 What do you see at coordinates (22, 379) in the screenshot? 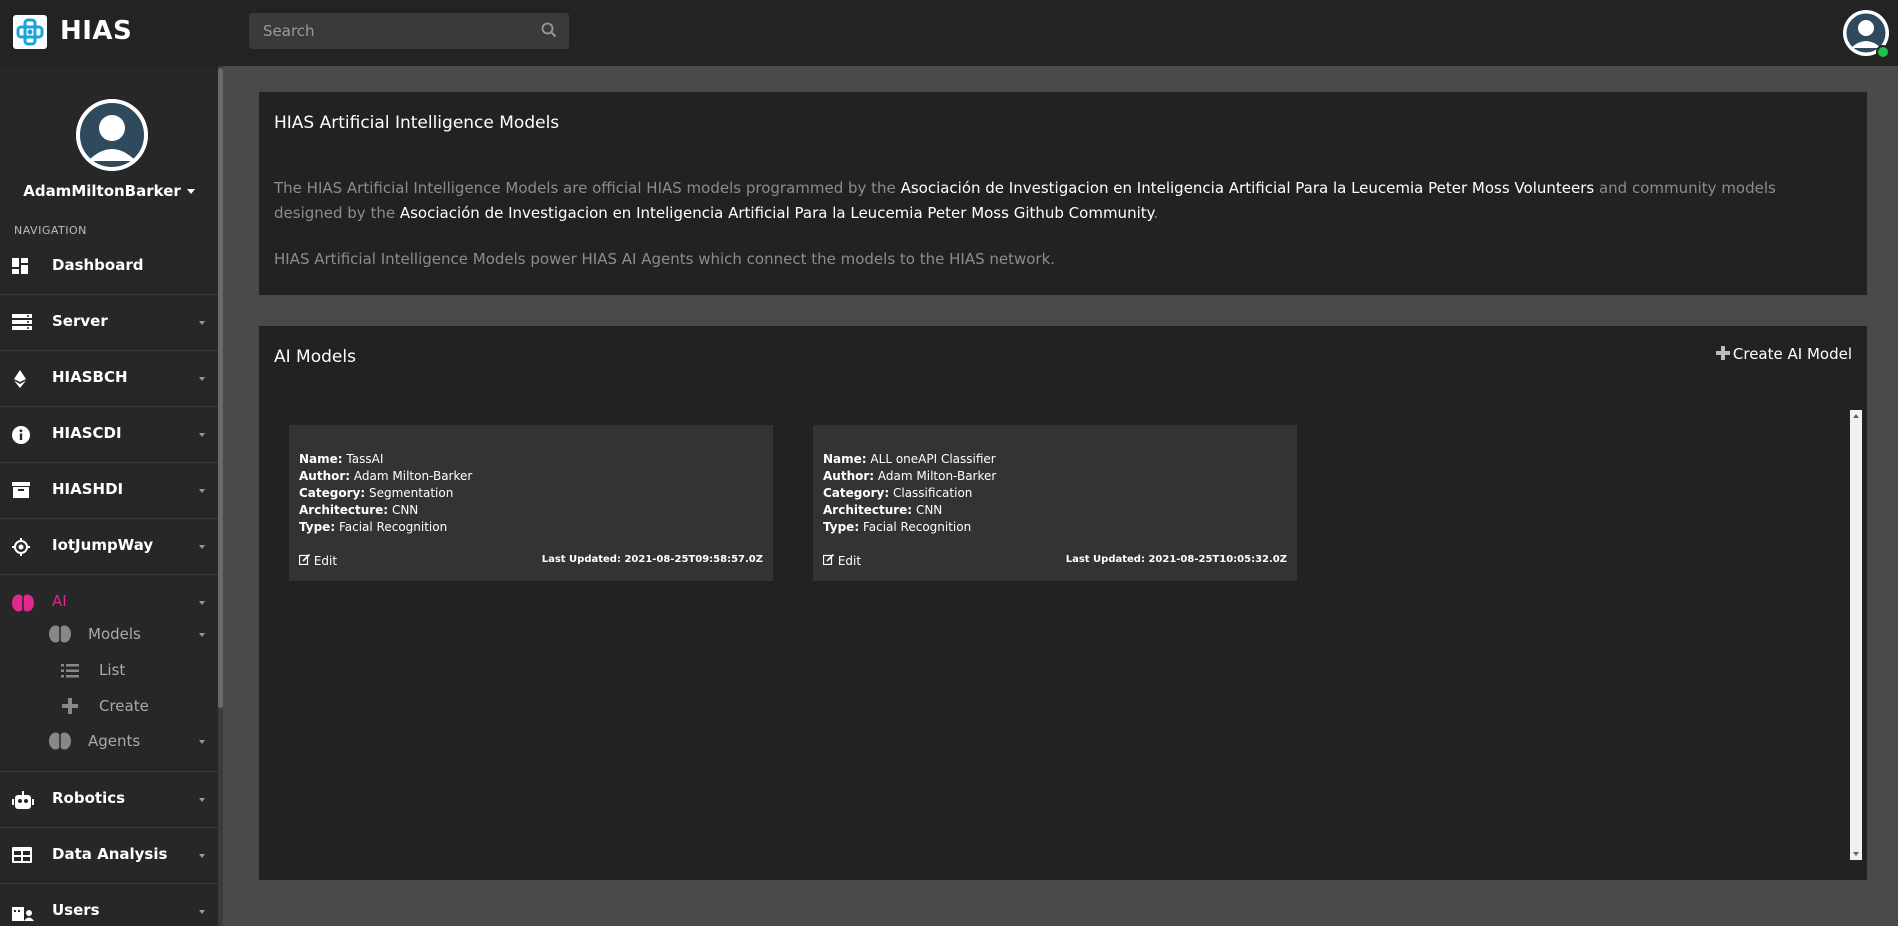
I see `ethereum-icon` at bounding box center [22, 379].